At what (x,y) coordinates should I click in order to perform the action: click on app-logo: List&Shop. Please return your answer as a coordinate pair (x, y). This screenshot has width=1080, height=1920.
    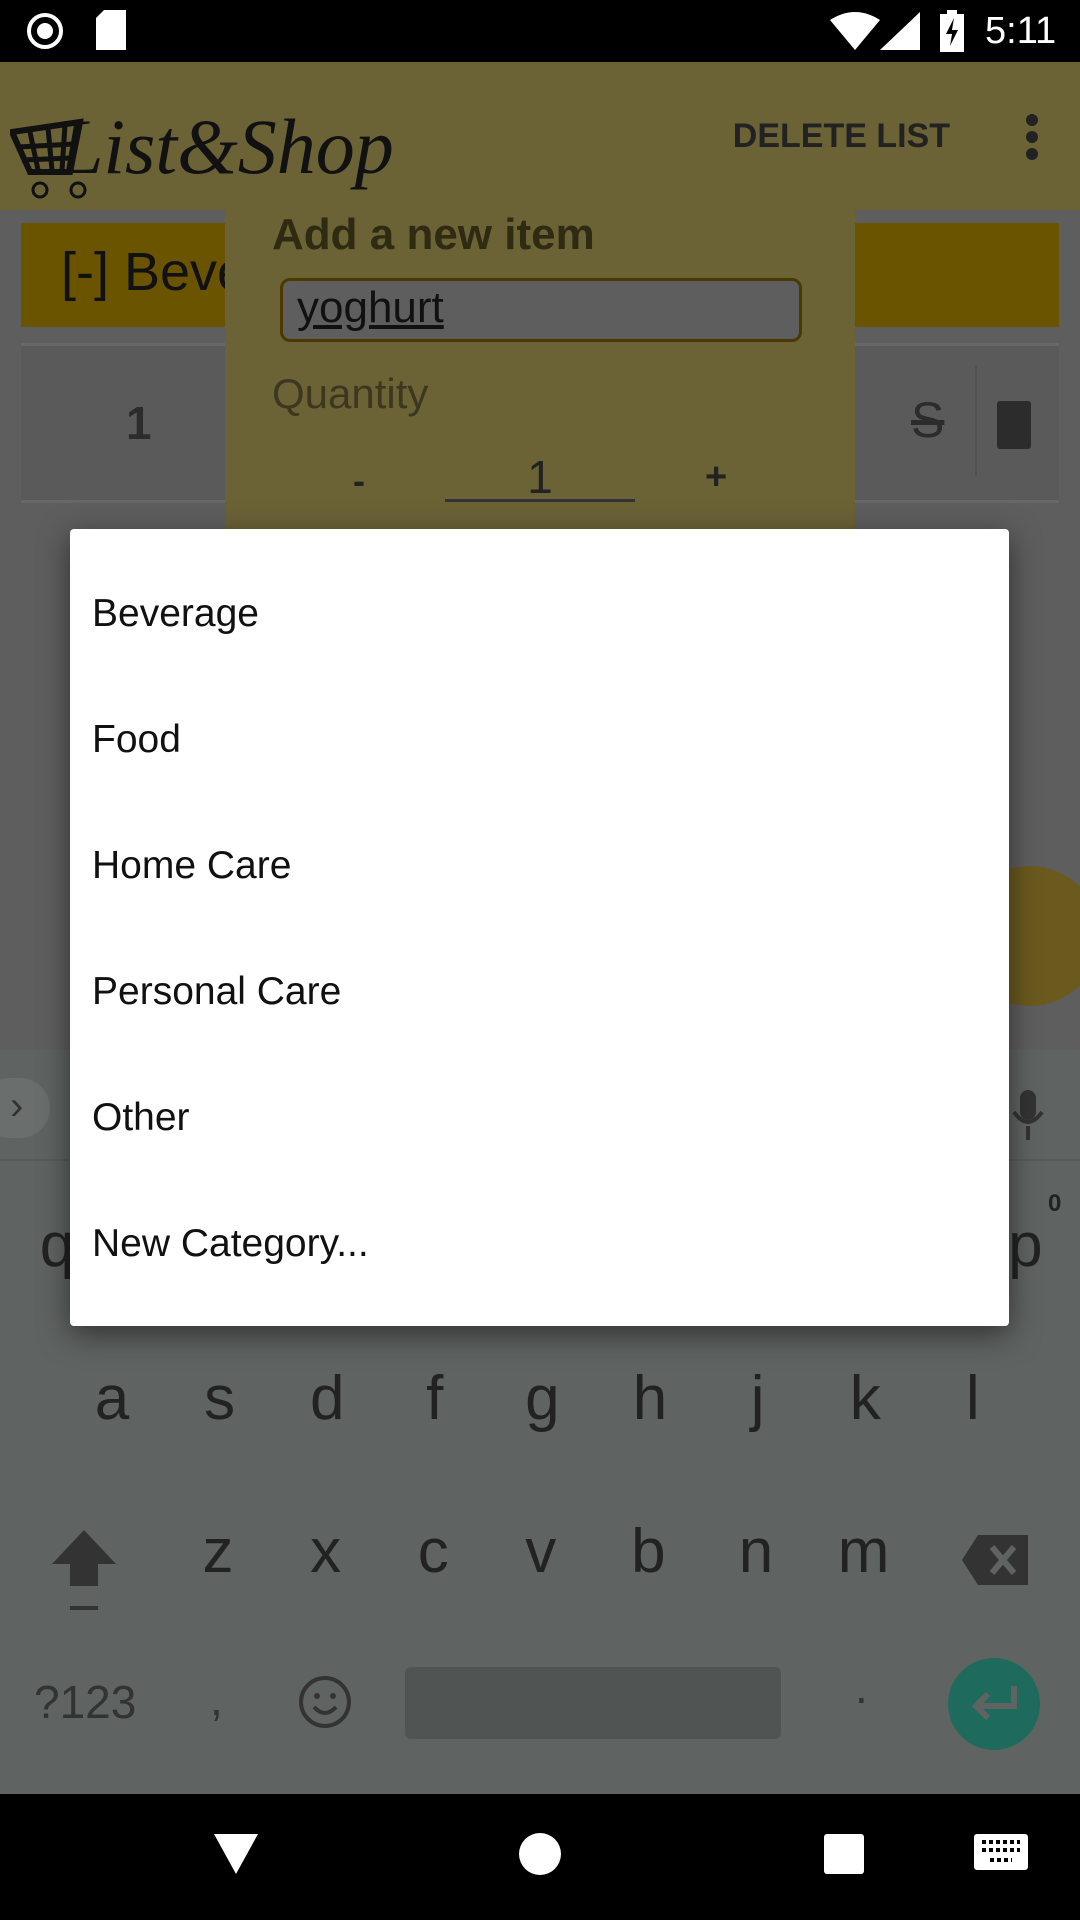
    Looking at the image, I should click on (202, 136).